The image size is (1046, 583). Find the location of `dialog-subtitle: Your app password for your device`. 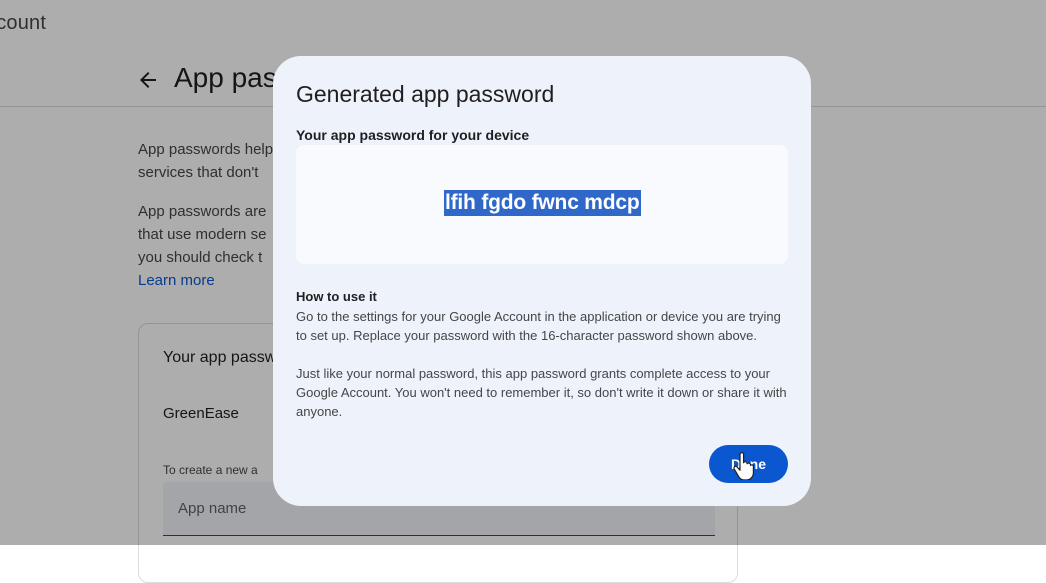

dialog-subtitle: Your app password for your device is located at coordinates (413, 135).